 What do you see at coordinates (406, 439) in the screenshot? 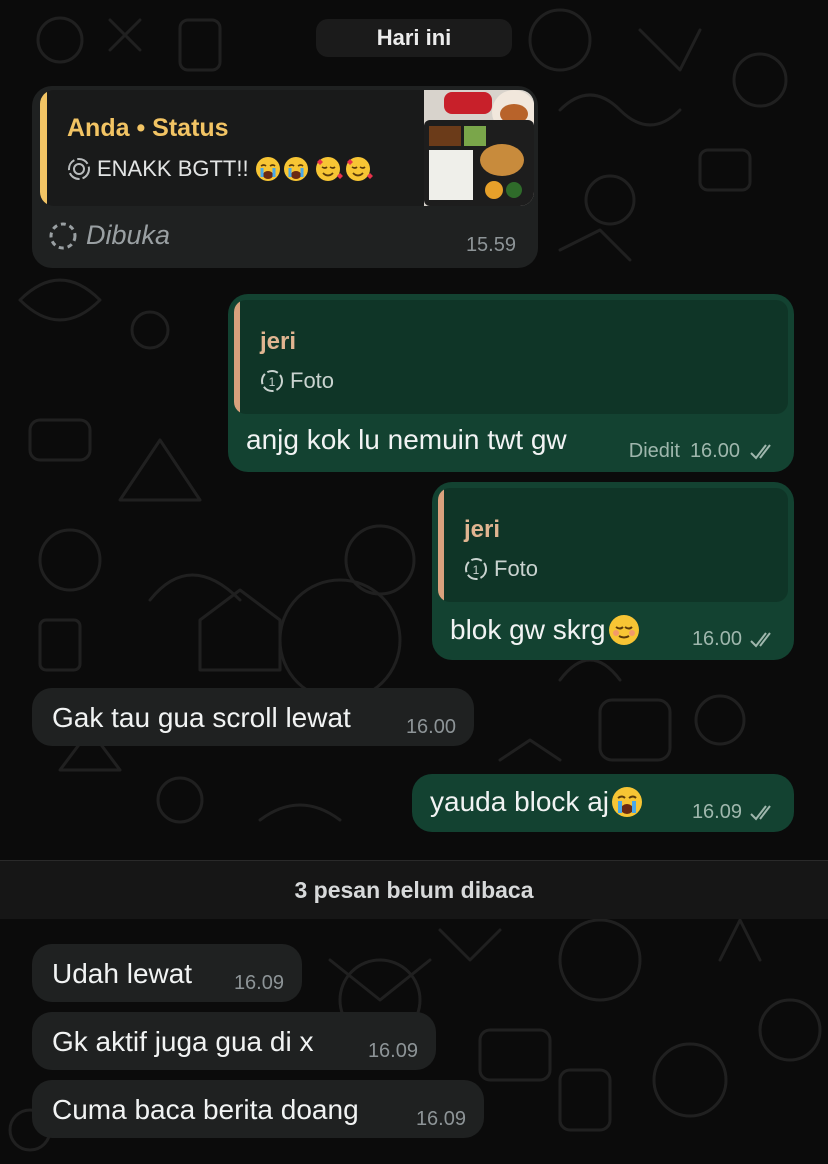
I see `message-text: anjg kok lu nemuin twt gw` at bounding box center [406, 439].